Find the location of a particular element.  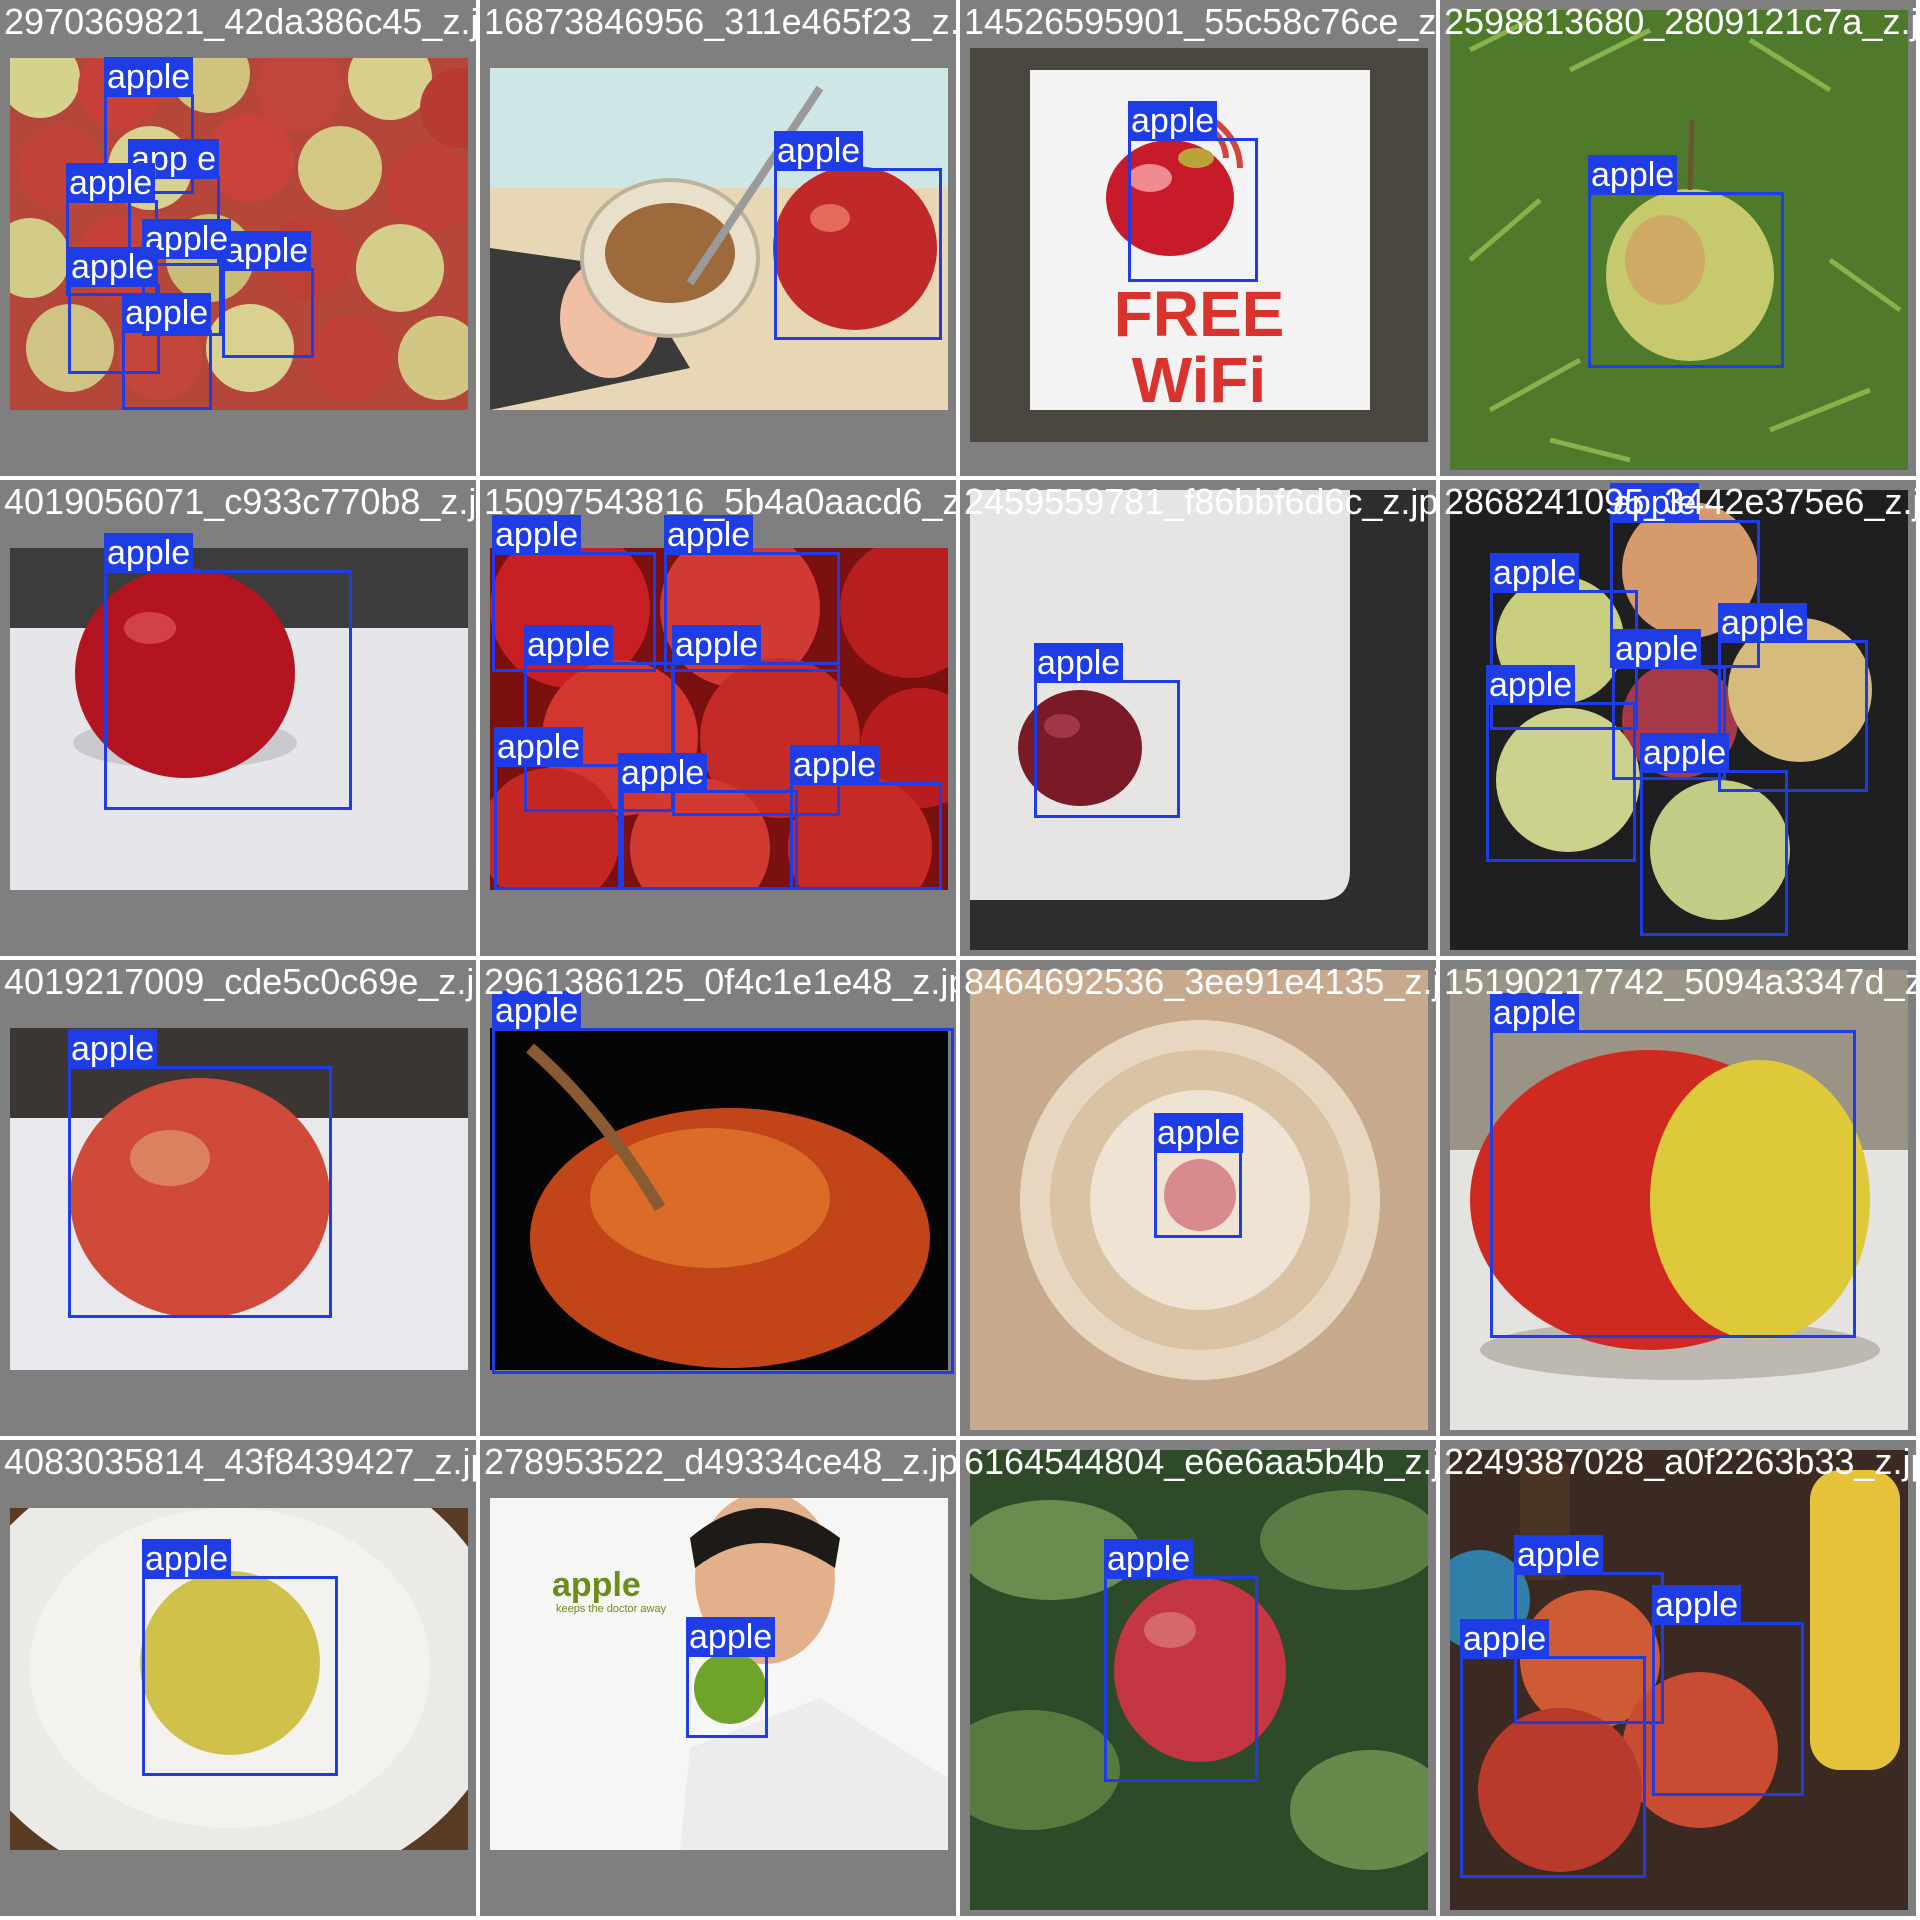

tile-filename: 15097543816_5b4a0aacd6_z.jpg is located at coordinates (720, 501).